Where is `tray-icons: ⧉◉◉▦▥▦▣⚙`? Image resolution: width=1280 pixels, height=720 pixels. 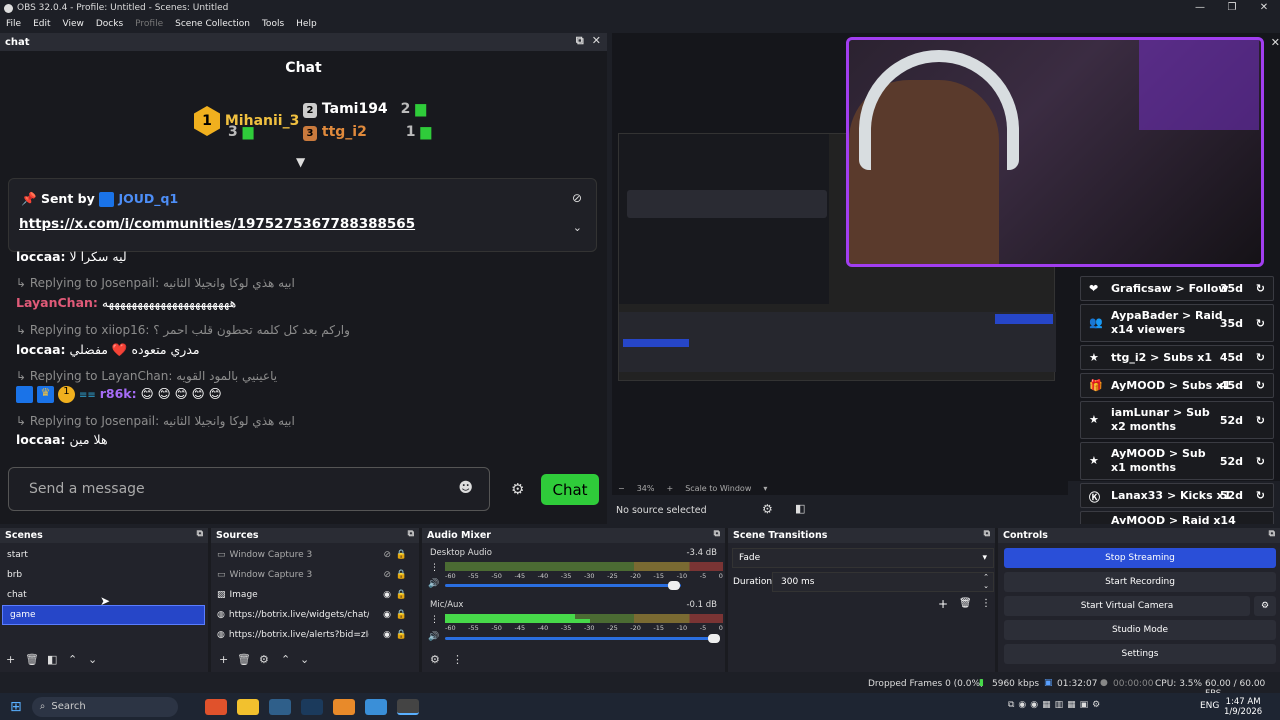
tray-icons: ⧉◉◉▦▥▦▣⚙ is located at coordinates (1056, 705).